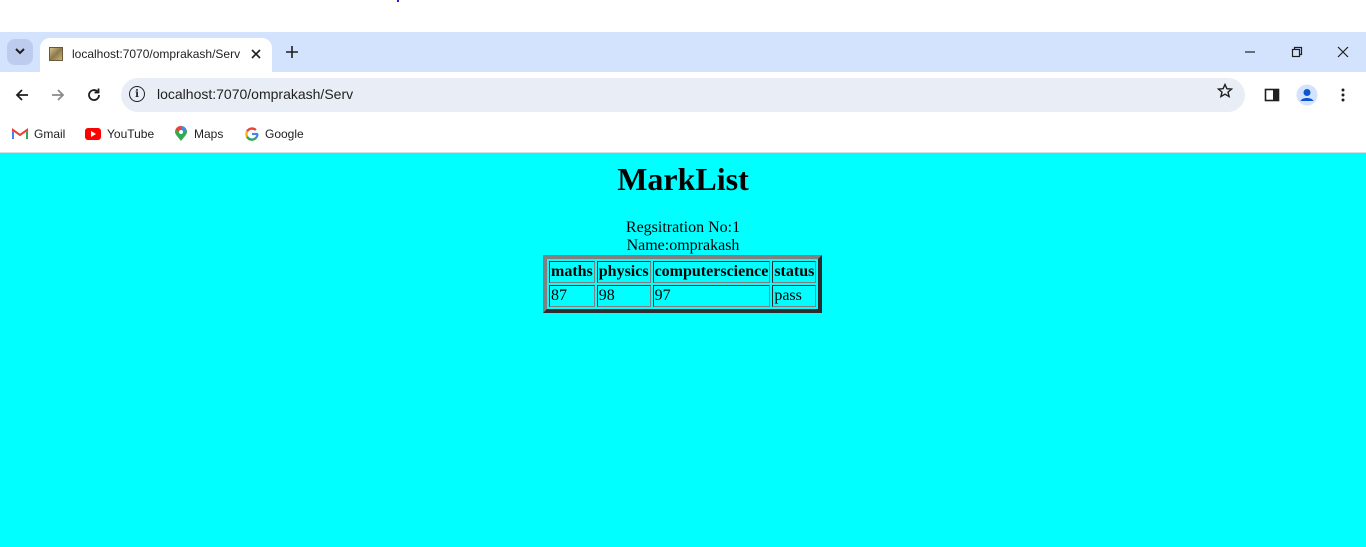 Image resolution: width=1366 pixels, height=547 pixels. What do you see at coordinates (683, 135) in the screenshot?
I see `bookmarks-bar: Gmail YouTube Maps Google` at bounding box center [683, 135].